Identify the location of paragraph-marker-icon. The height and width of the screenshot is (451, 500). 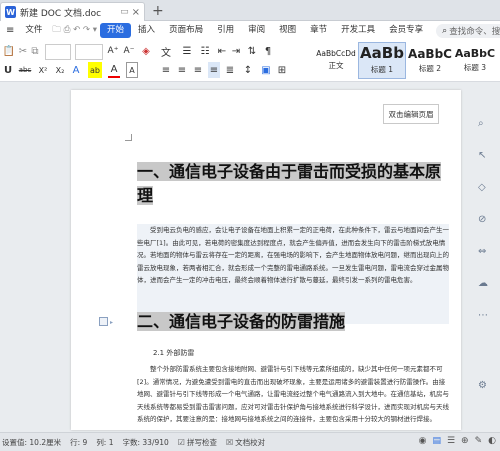
(103, 321).